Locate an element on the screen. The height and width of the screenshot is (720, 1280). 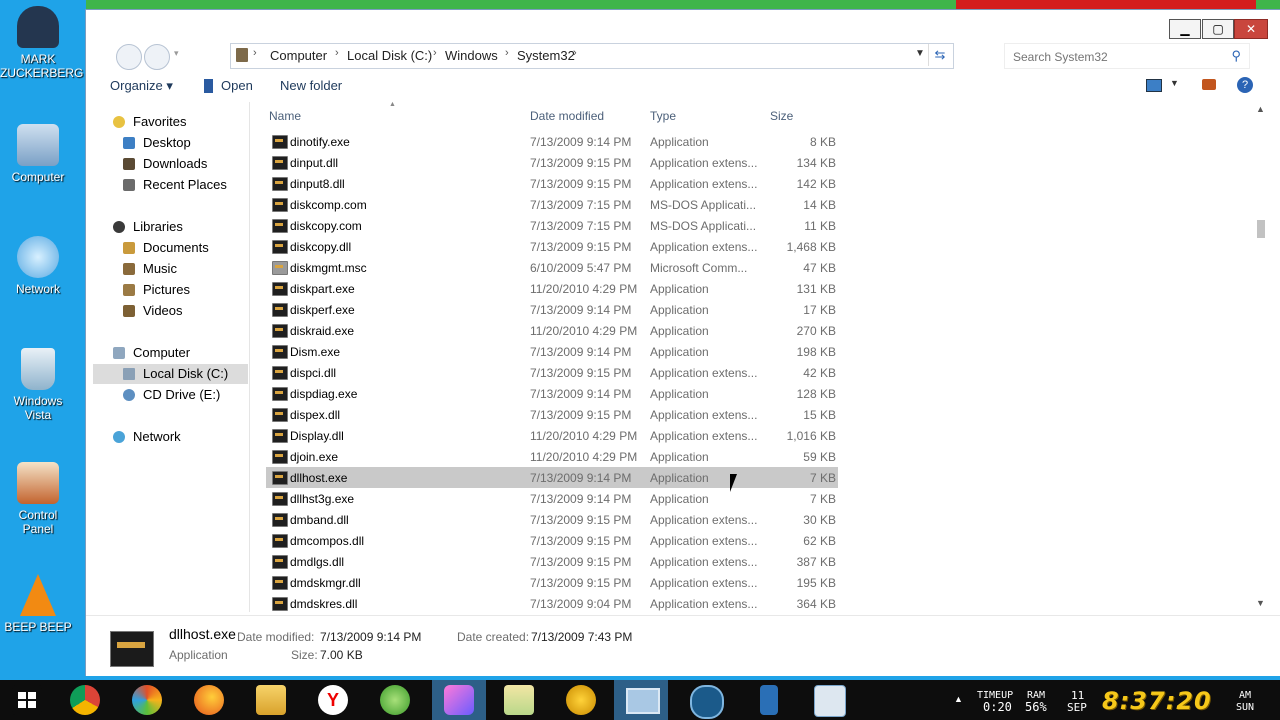
taskmanager-icon is located at coordinates (830, 701).